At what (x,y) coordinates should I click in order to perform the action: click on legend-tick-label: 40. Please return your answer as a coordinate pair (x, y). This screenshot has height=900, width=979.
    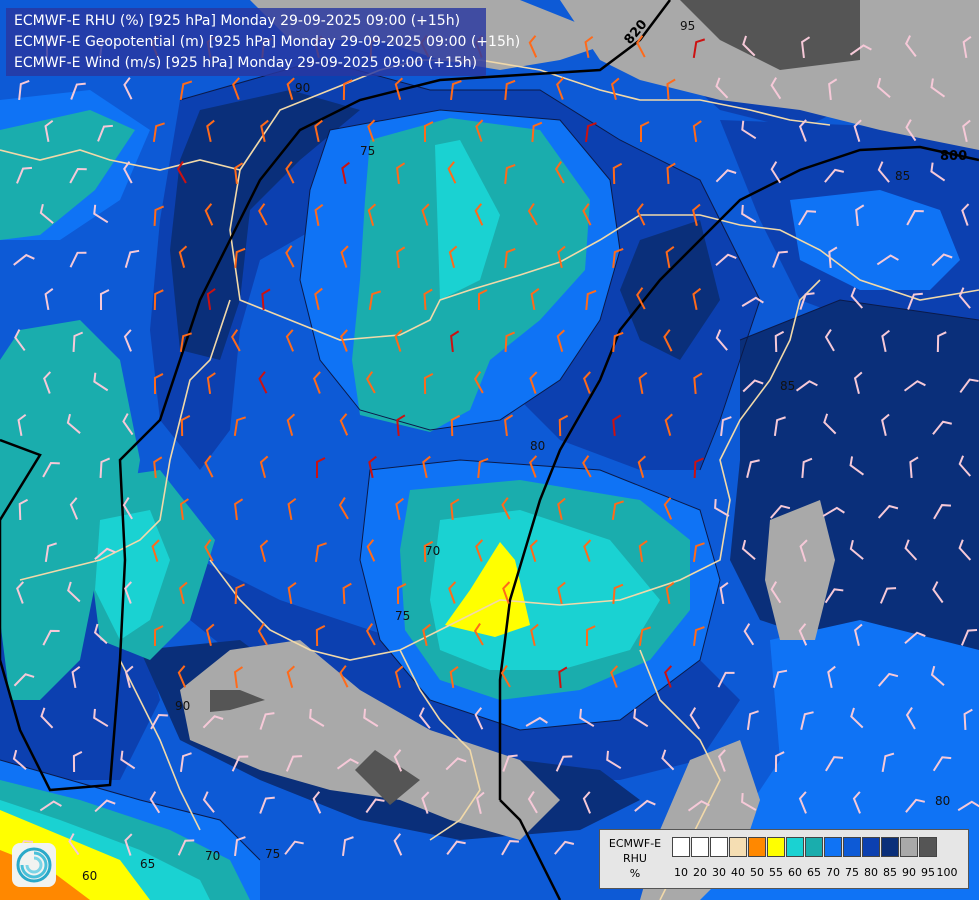
    Looking at the image, I should click on (738, 872).